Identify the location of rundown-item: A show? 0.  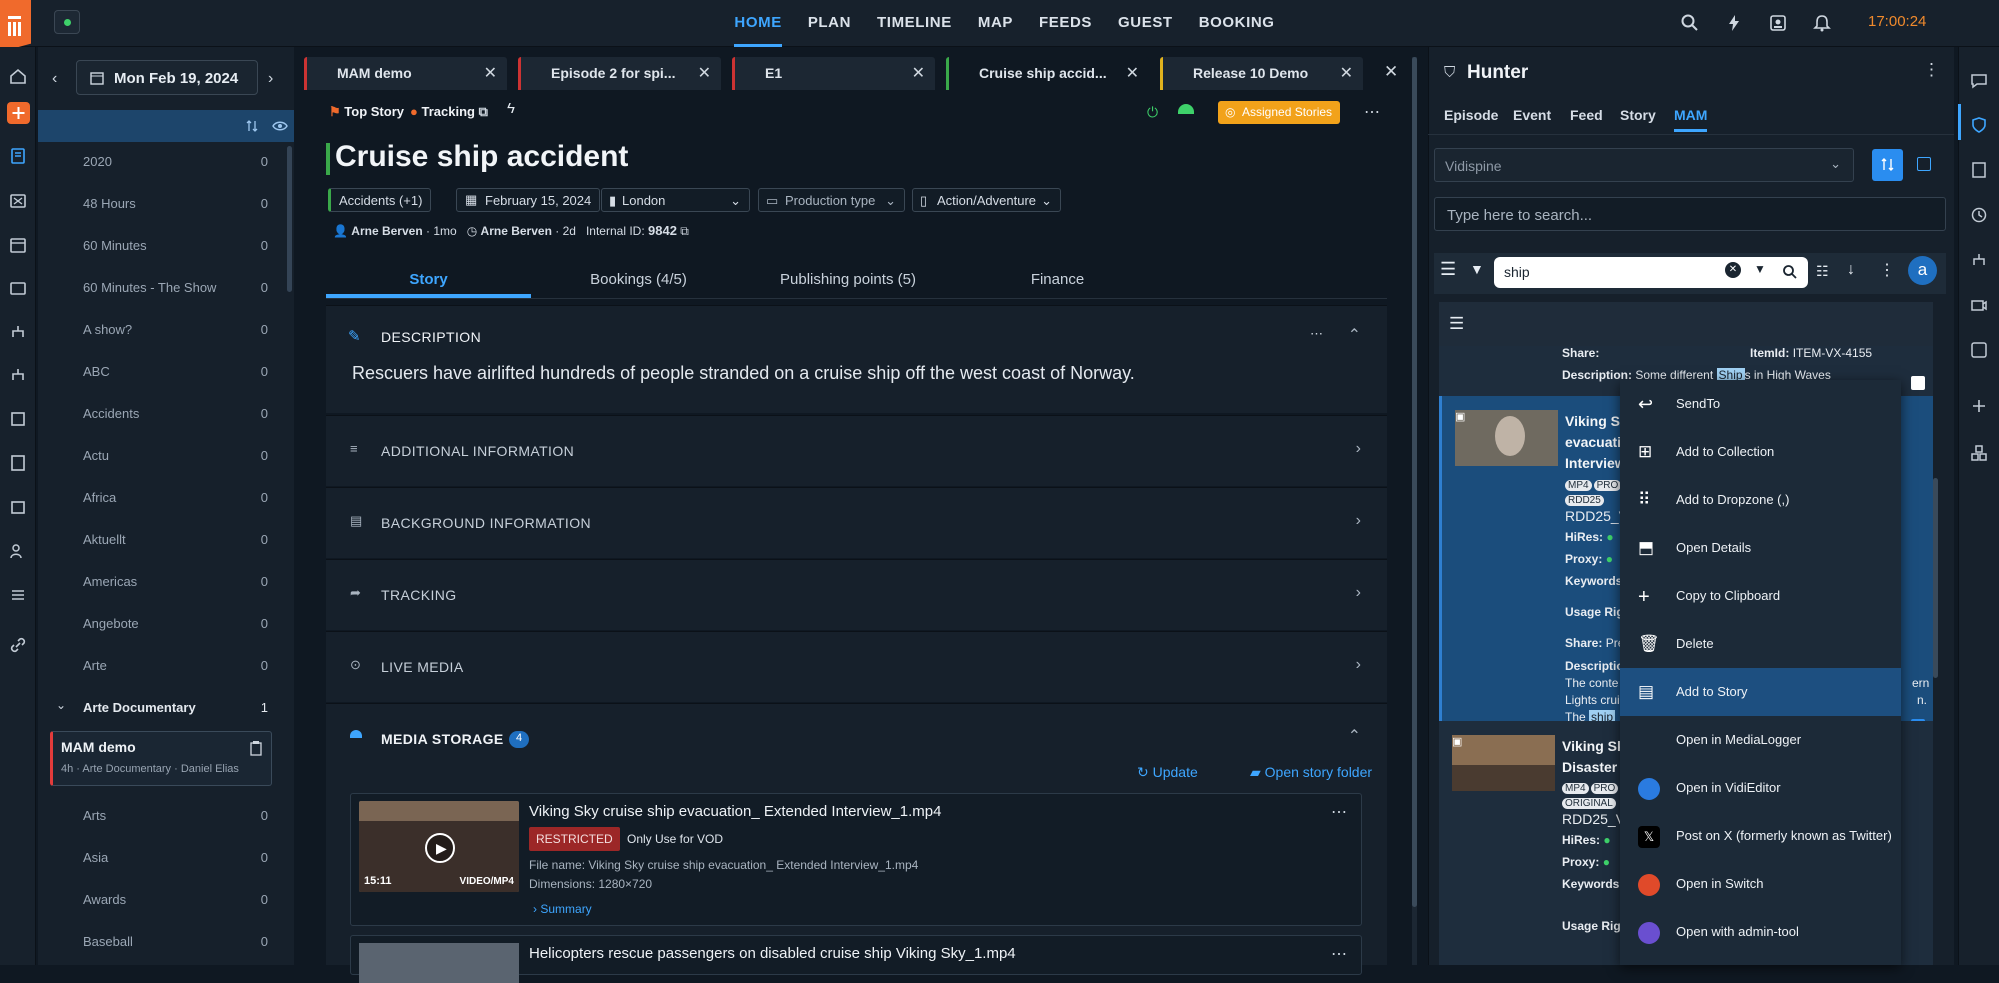
(157, 329).